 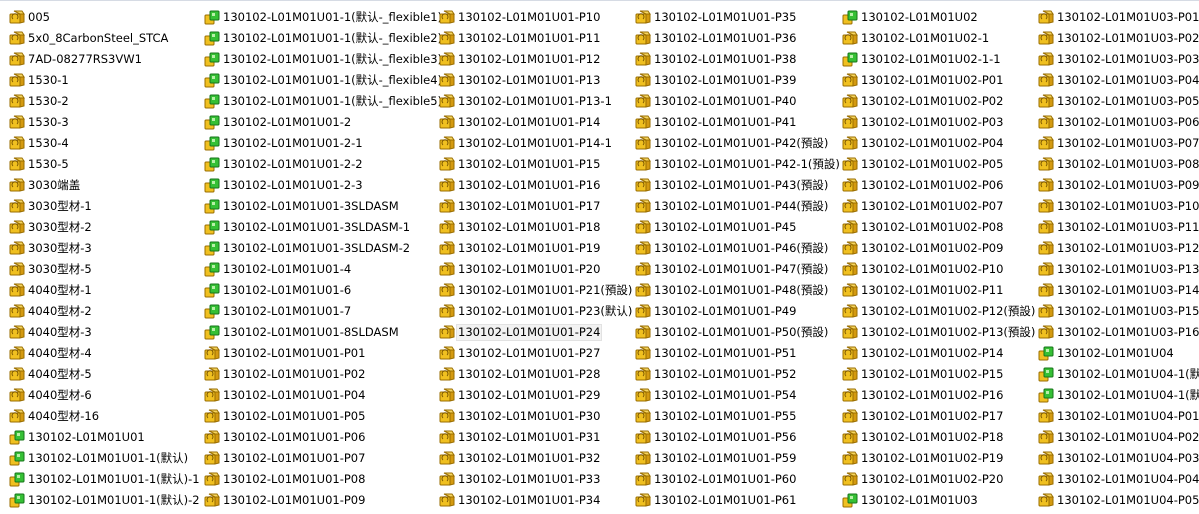 What do you see at coordinates (1118, 80) in the screenshot?
I see `file-item: 130102-L01M01U03-P04` at bounding box center [1118, 80].